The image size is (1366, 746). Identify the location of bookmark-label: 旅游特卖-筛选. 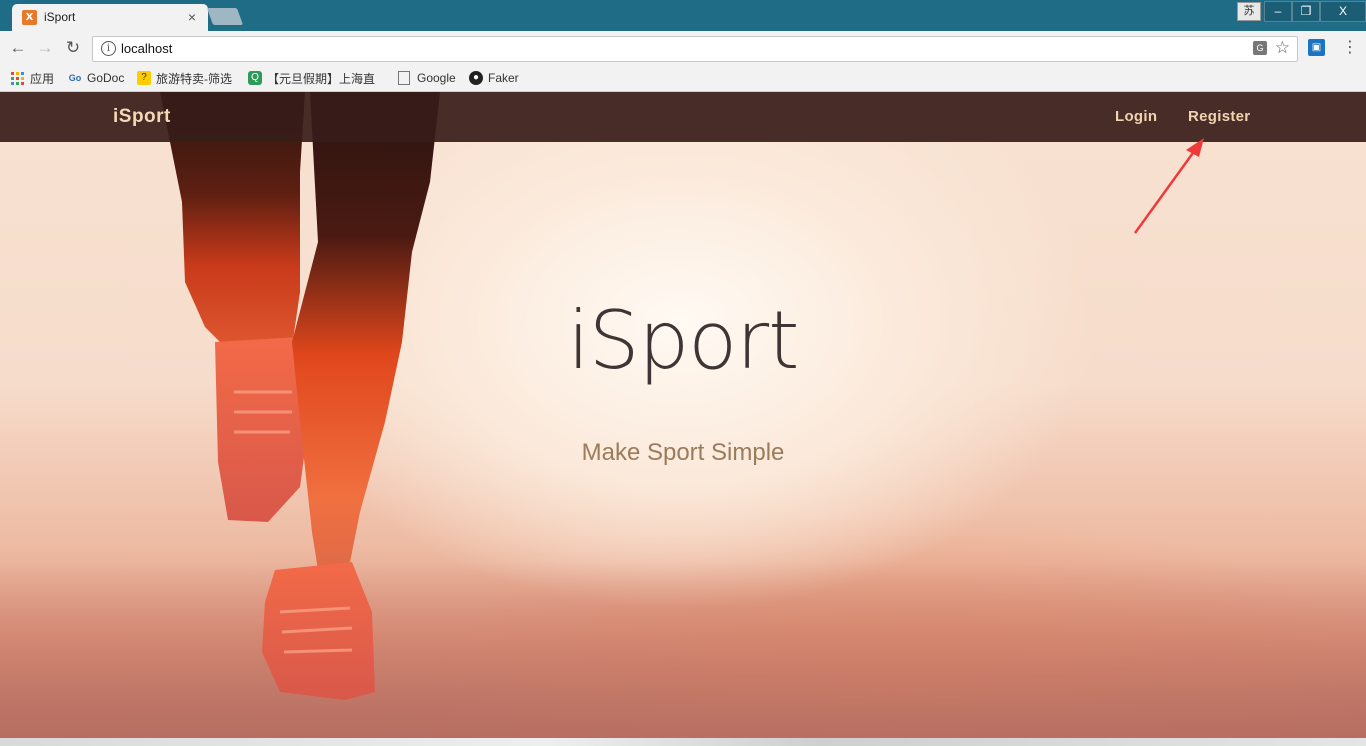
(194, 78).